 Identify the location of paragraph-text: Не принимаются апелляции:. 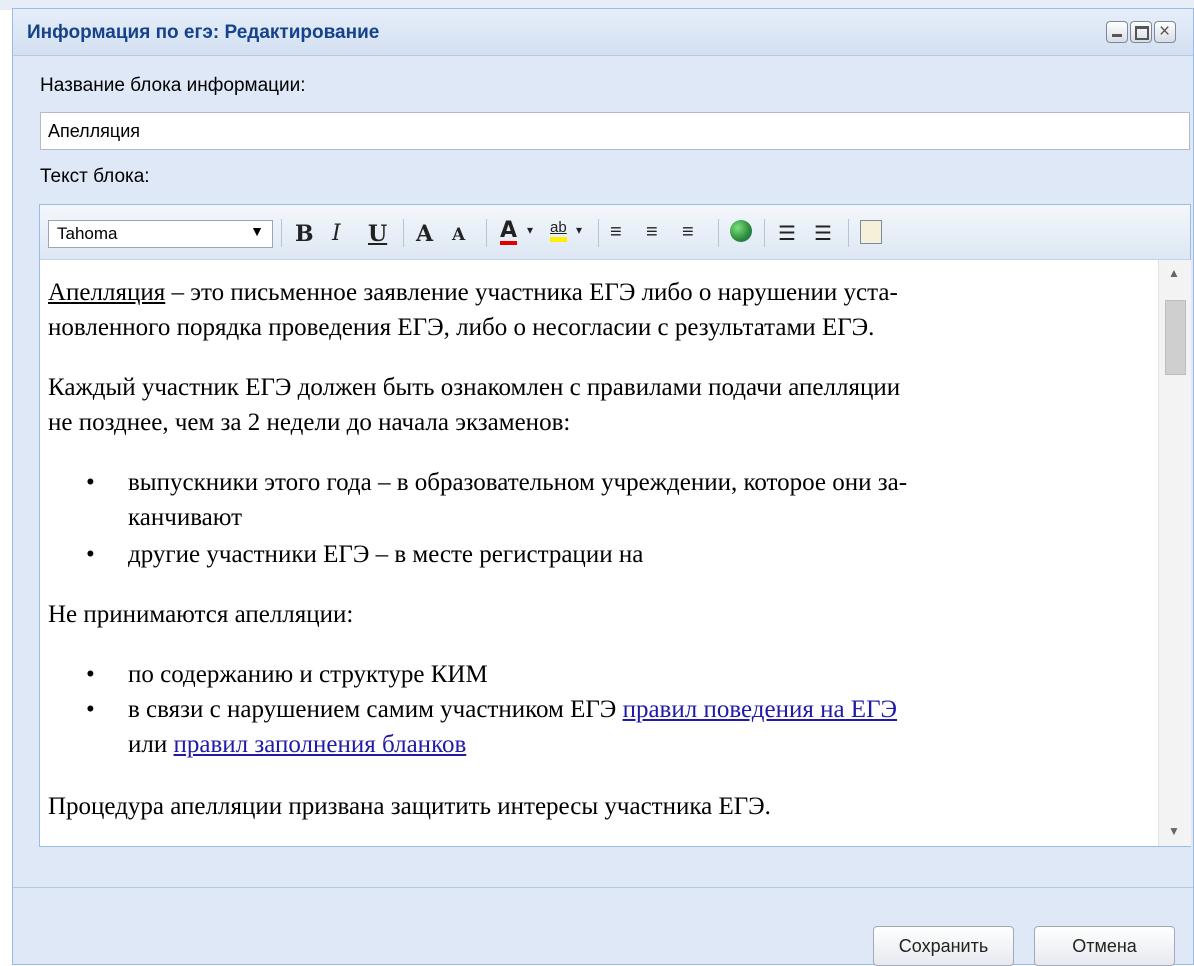
(201, 614).